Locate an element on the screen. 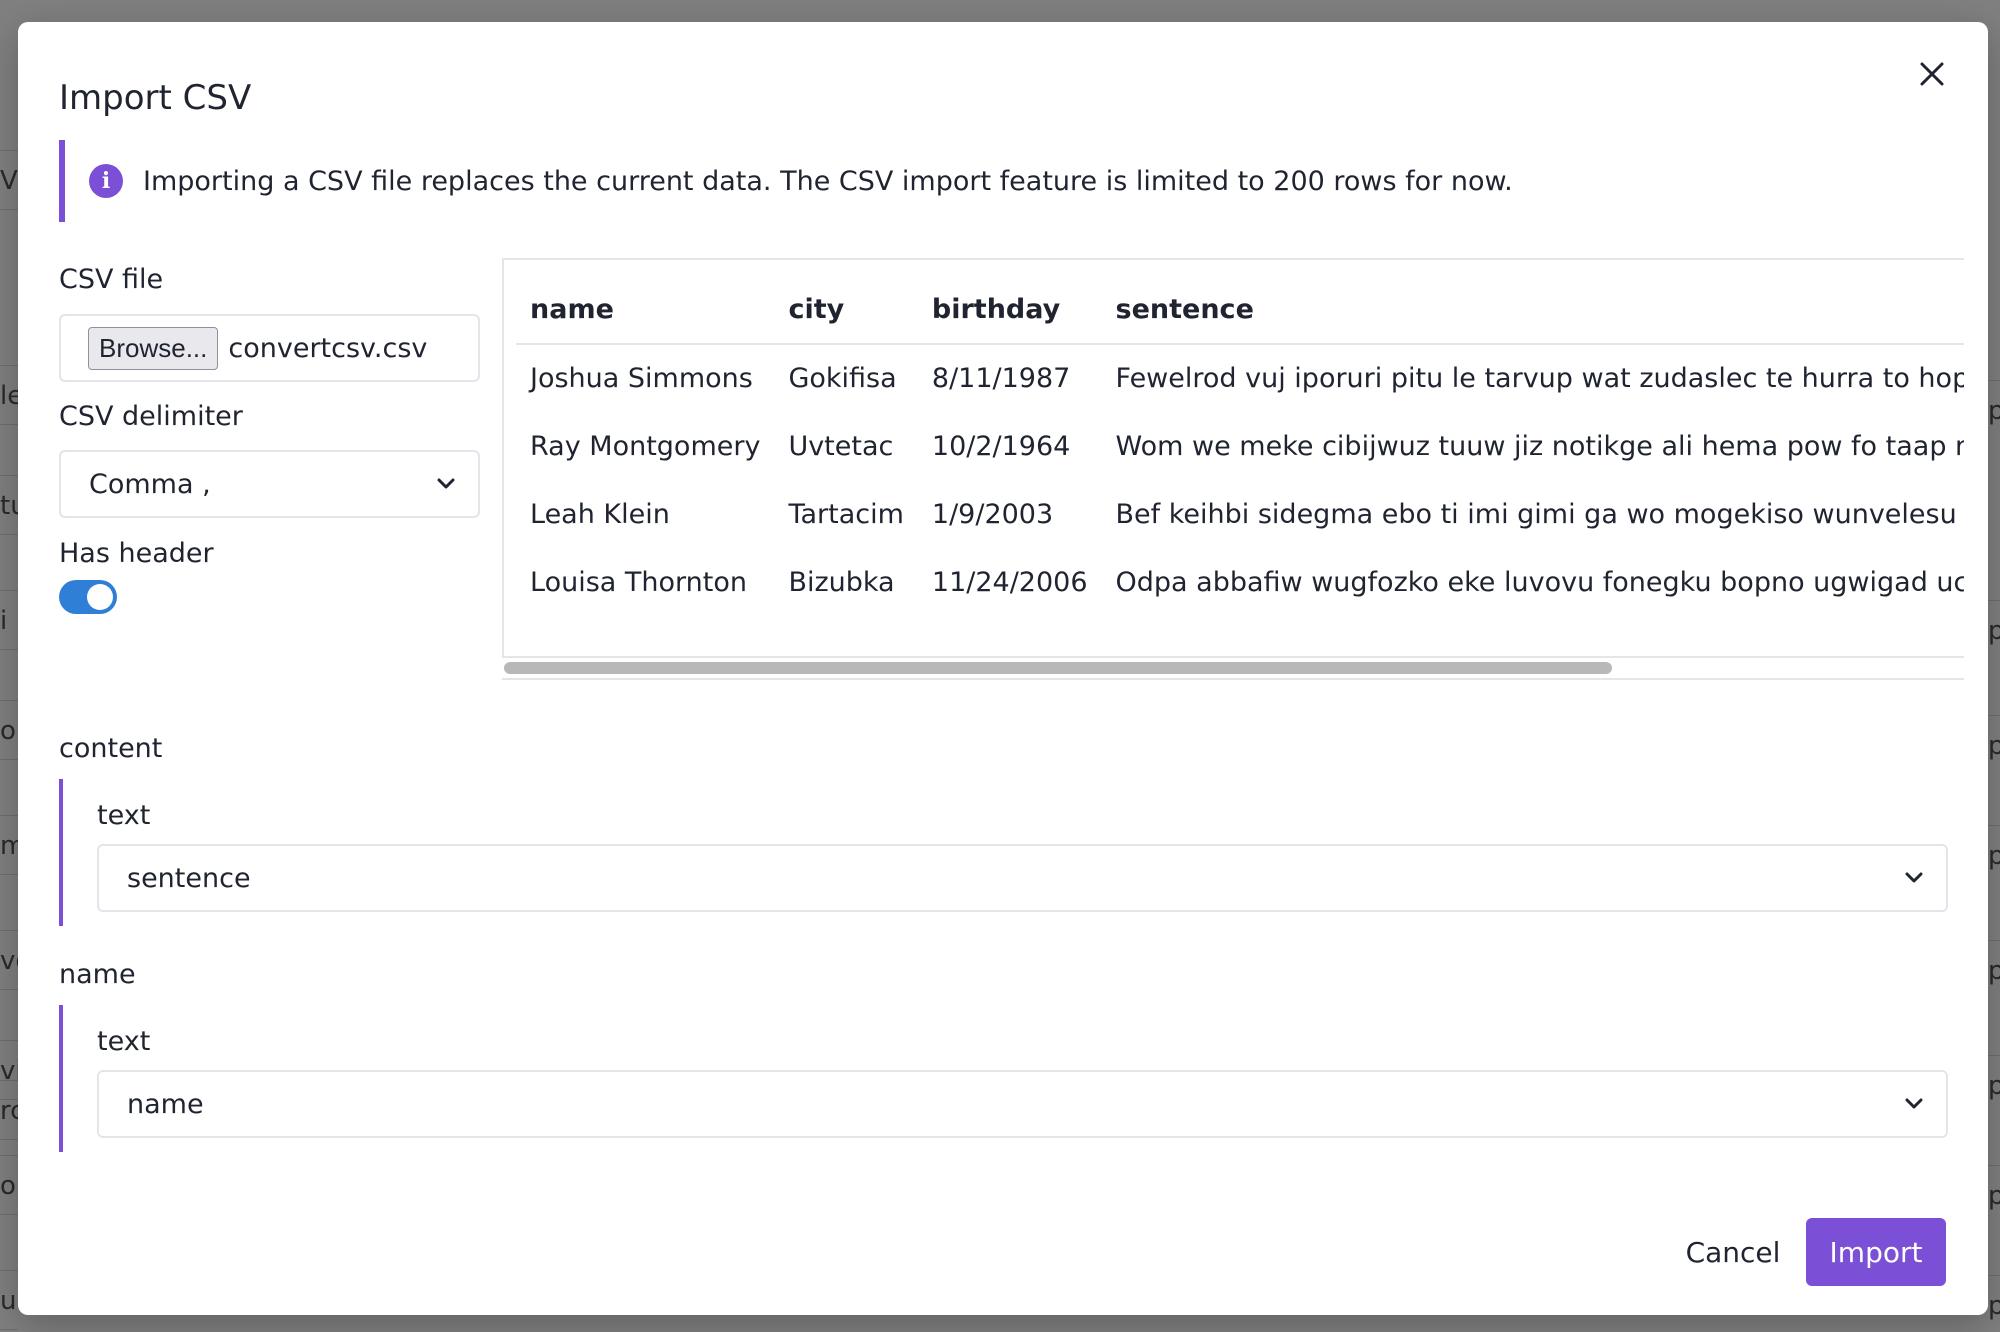 The height and width of the screenshot is (1332, 2000). cell: Bizubka is located at coordinates (841, 582).